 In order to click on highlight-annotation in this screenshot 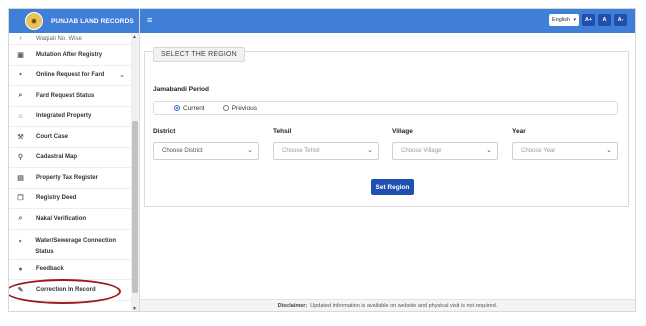, I will do `click(65, 291)`.